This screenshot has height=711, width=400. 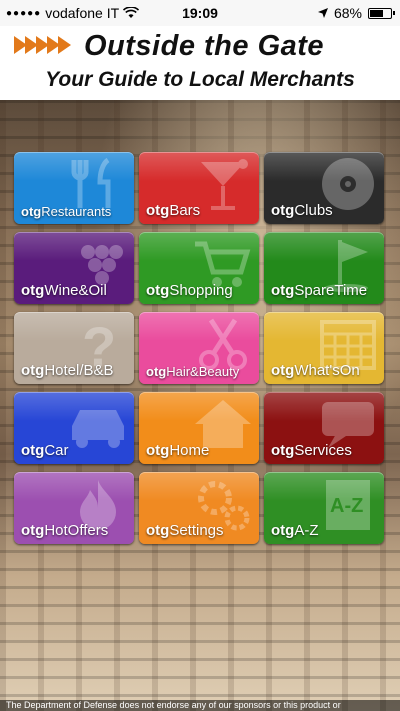 I want to click on chevron-arrows-icon, so click(x=42, y=45).